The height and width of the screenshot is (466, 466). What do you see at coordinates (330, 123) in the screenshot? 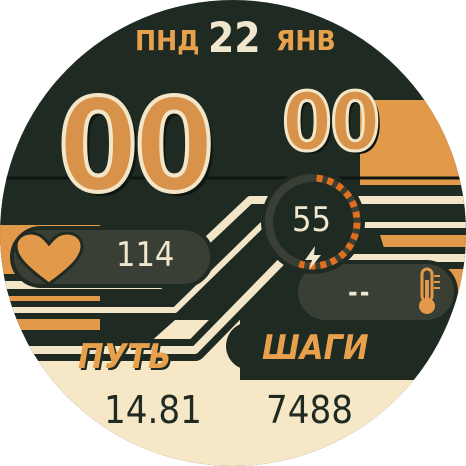
I see `minutes-display: 00` at bounding box center [330, 123].